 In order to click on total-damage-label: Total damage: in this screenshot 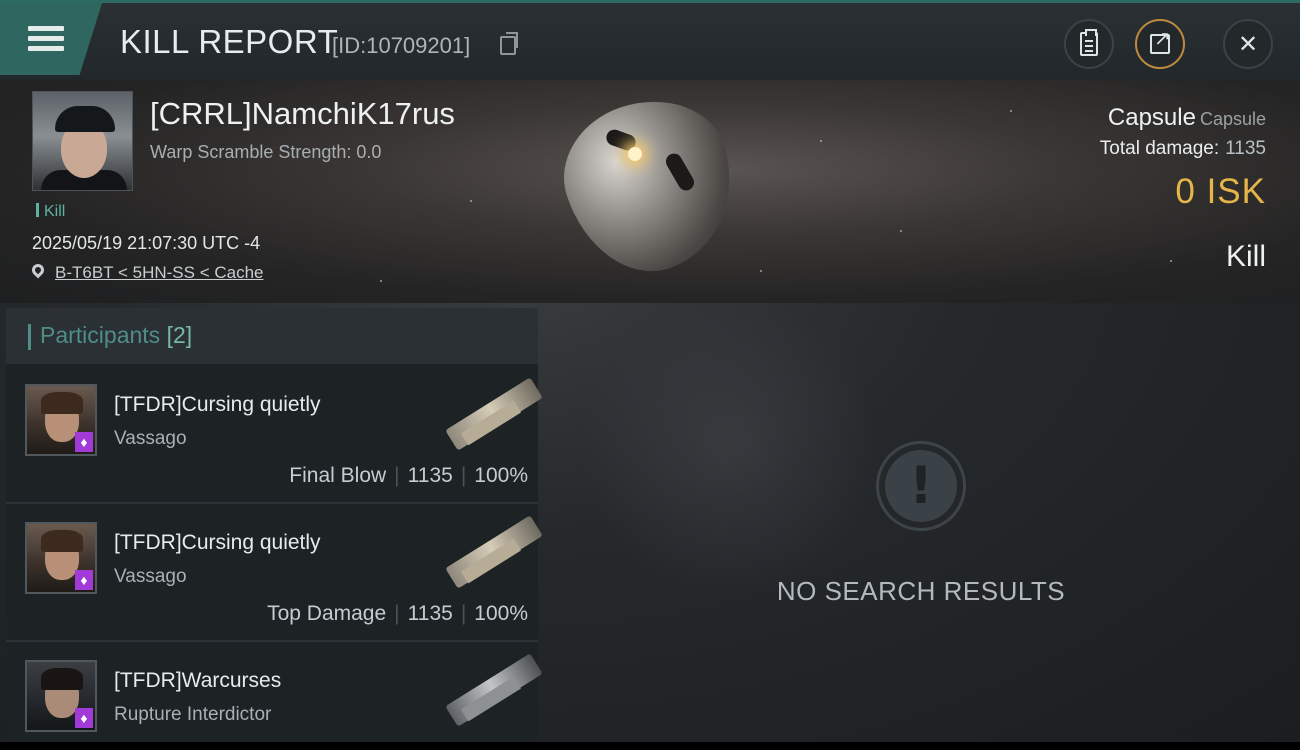, I will do `click(1159, 148)`.